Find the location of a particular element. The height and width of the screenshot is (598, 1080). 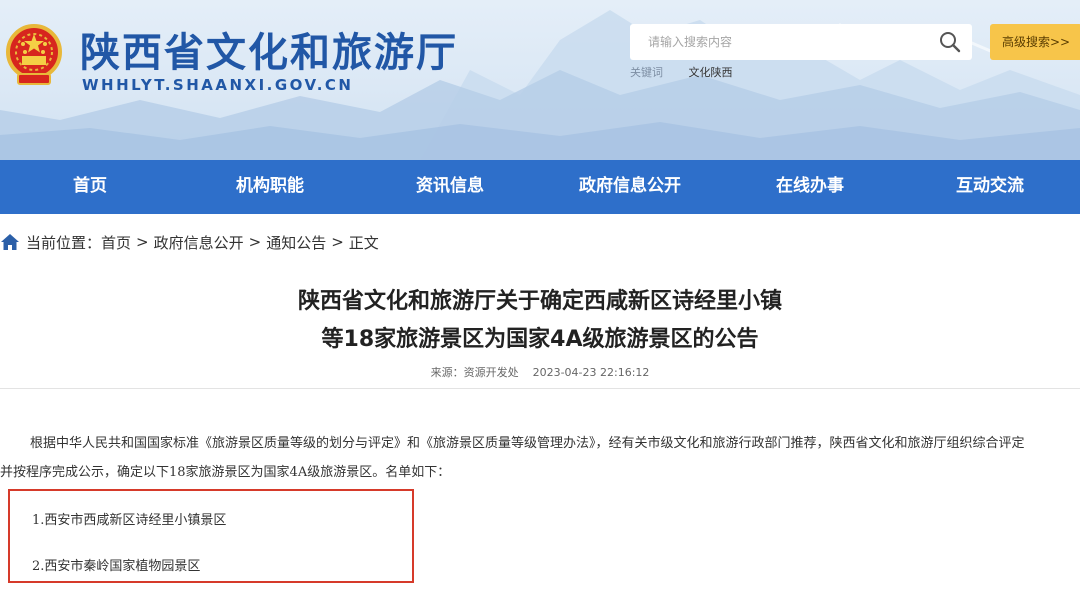

search-icon is located at coordinates (950, 42).